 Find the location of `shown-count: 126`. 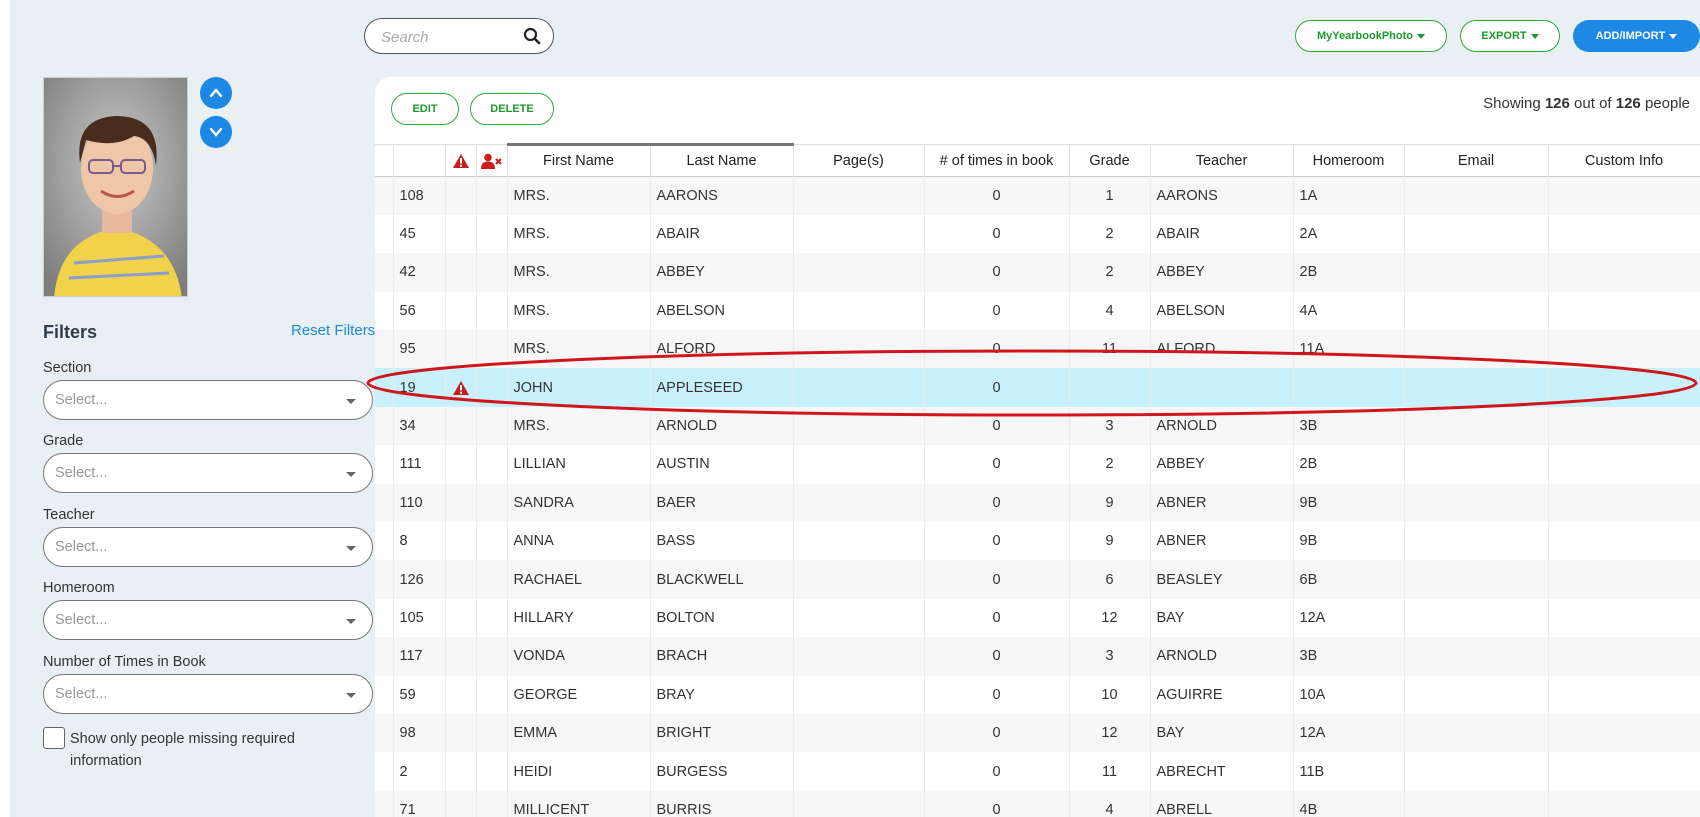

shown-count: 126 is located at coordinates (1557, 103).